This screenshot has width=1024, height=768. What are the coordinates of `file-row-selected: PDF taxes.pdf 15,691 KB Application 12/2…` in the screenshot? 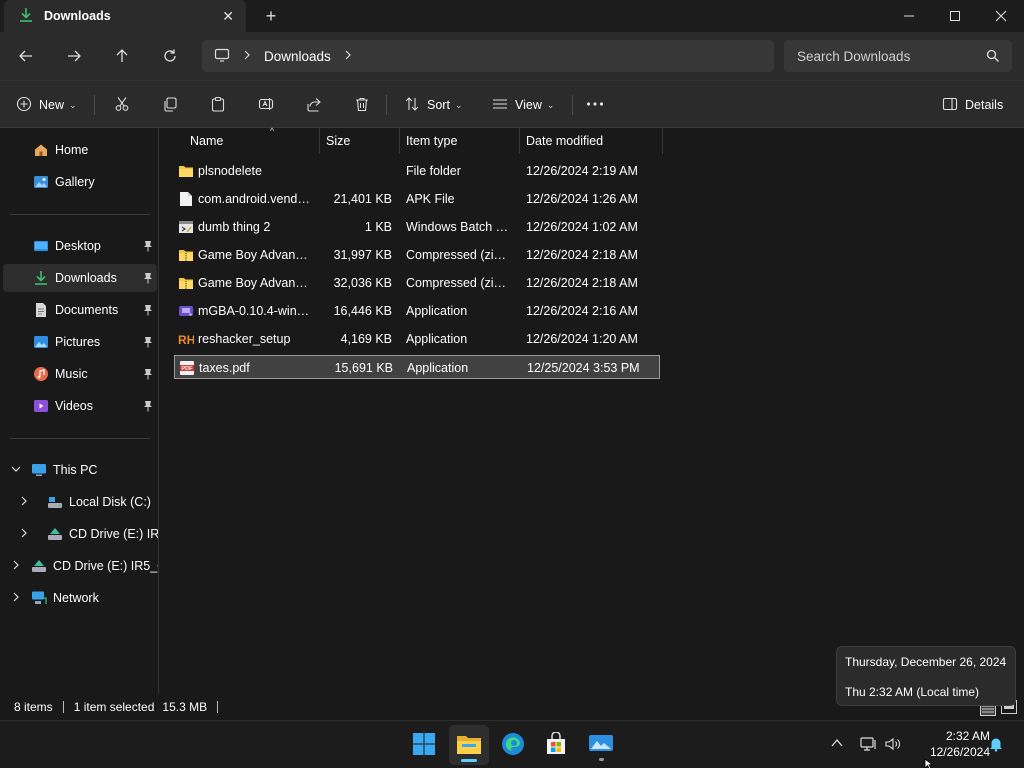 It's located at (417, 367).